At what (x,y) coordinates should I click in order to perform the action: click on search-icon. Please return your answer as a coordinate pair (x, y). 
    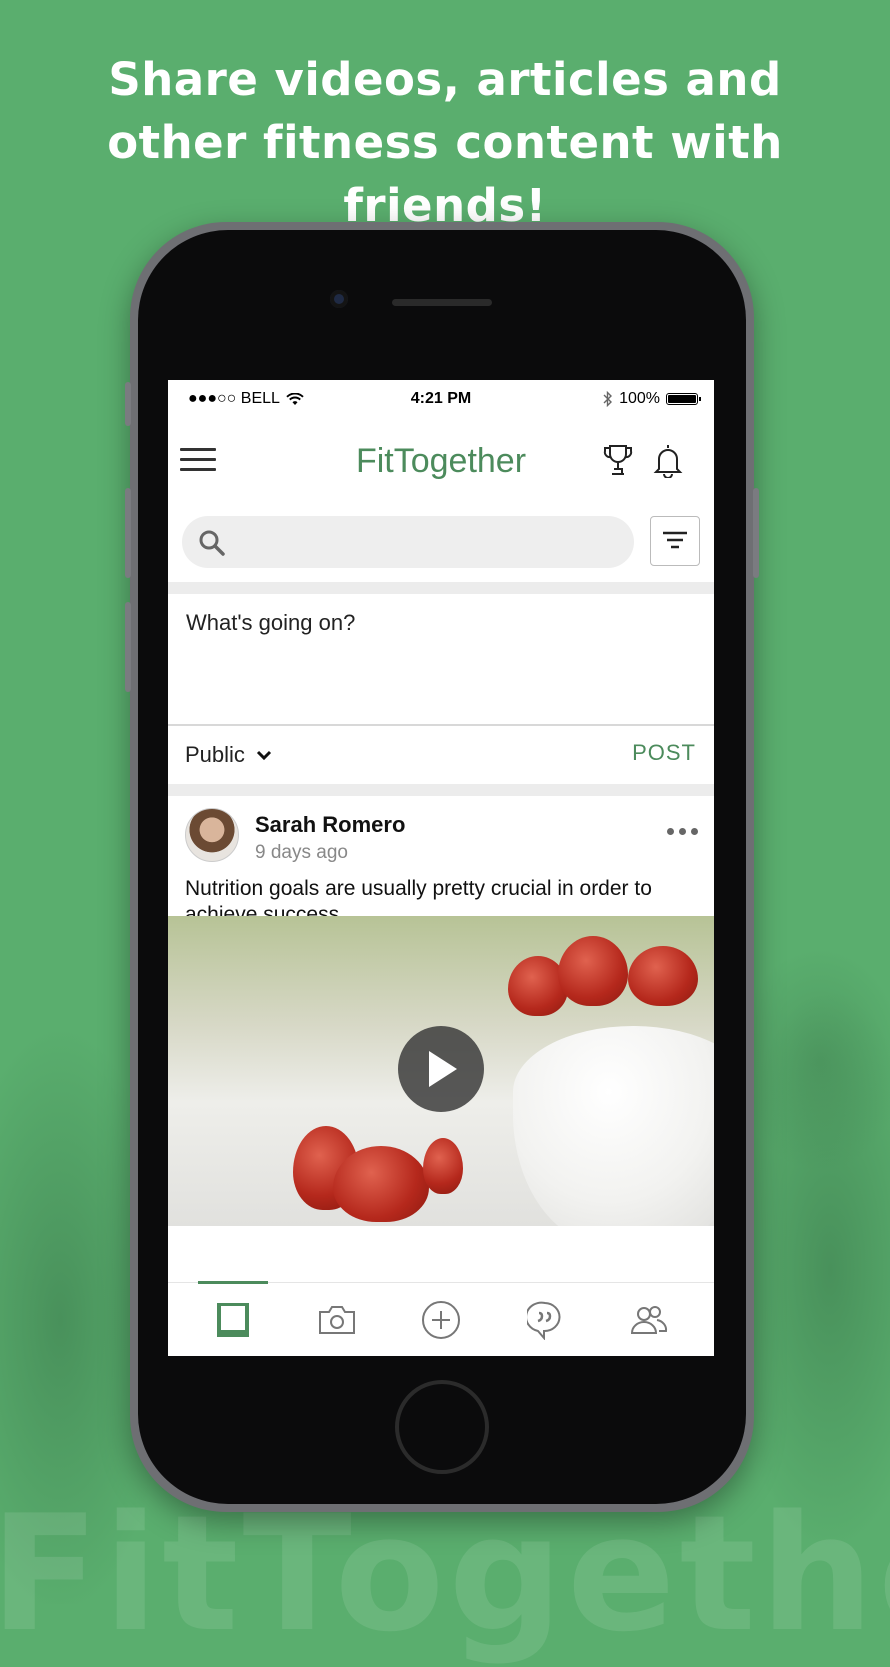
    Looking at the image, I should click on (212, 543).